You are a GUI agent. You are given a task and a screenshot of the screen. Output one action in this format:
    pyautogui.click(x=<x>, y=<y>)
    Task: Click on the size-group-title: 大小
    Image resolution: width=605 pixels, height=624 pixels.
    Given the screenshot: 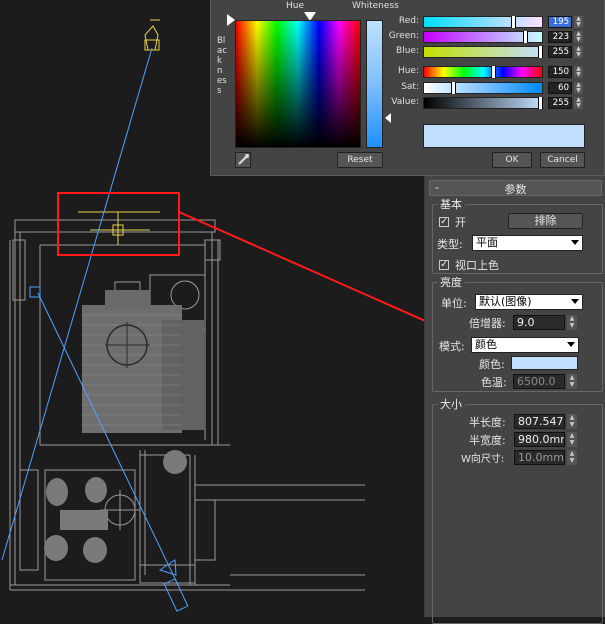 What is the action you would take?
    pyautogui.click(x=451, y=404)
    